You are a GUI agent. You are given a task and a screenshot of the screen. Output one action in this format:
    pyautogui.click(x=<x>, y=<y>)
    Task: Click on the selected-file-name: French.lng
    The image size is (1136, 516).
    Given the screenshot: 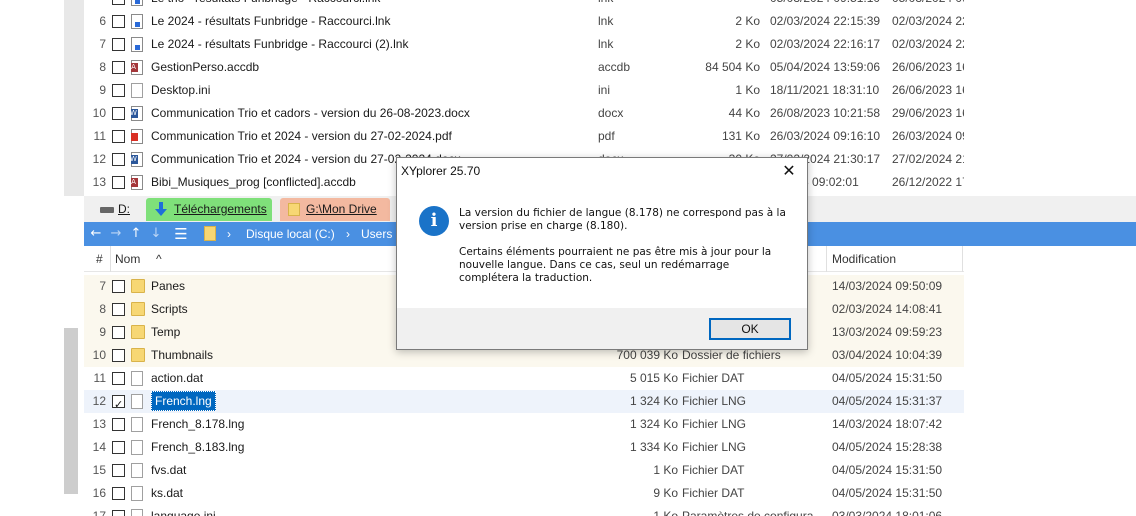 What is the action you would take?
    pyautogui.click(x=183, y=401)
    